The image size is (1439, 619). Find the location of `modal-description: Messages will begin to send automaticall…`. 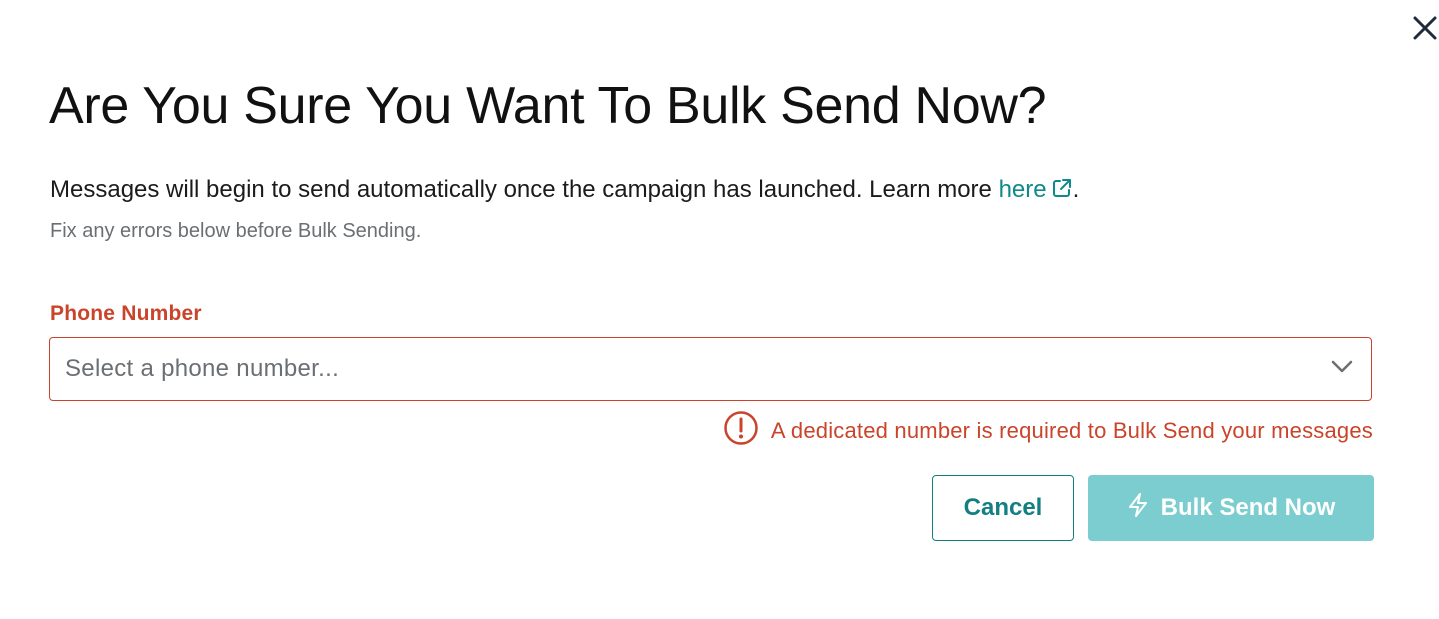

modal-description: Messages will begin to send automaticall… is located at coordinates (564, 191).